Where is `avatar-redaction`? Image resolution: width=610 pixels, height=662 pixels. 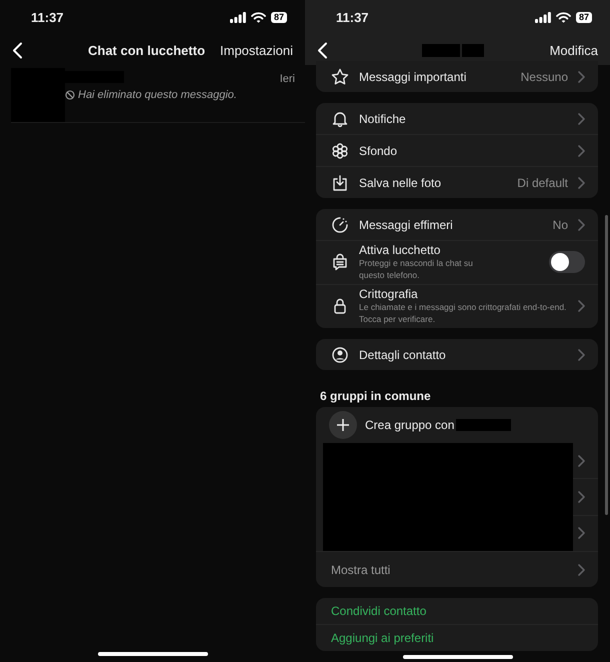 avatar-redaction is located at coordinates (38, 95).